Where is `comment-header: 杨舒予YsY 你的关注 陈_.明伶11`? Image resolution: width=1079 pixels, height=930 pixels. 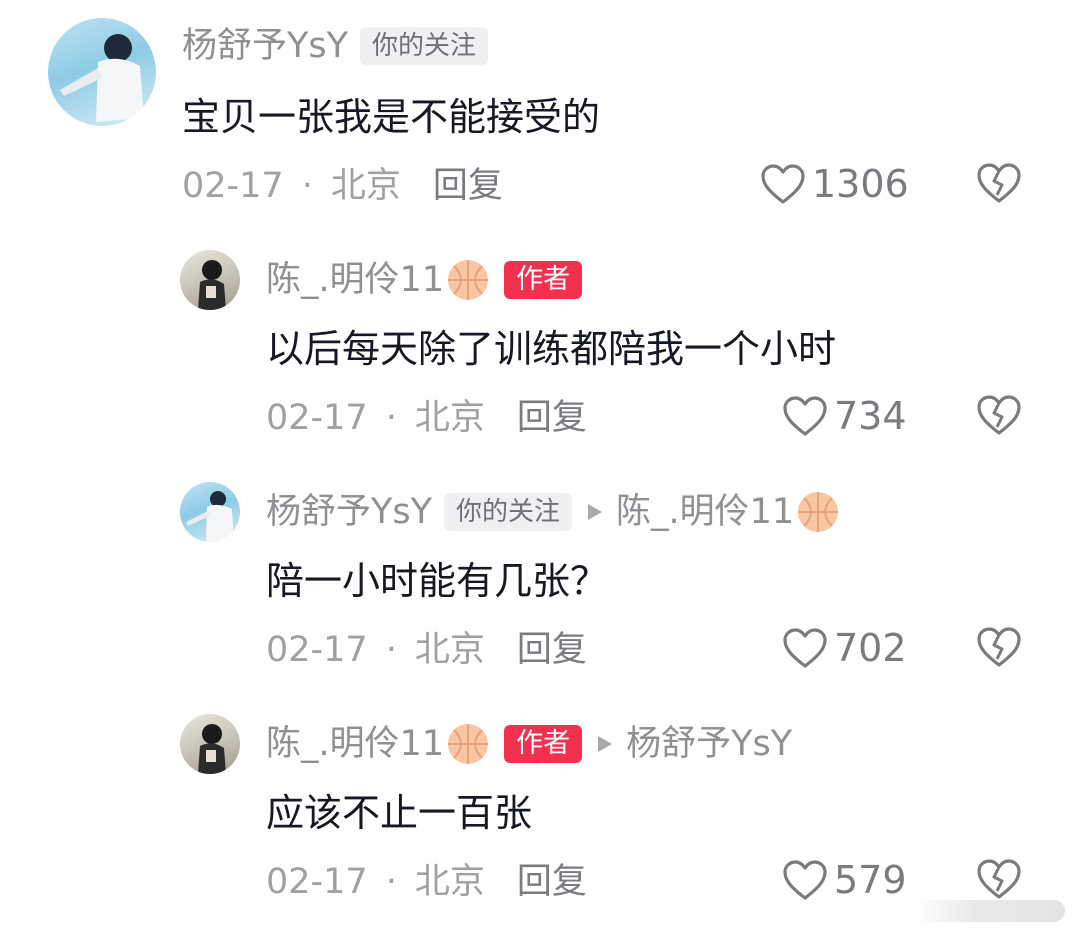 comment-header: 杨舒予YsY 你的关注 陈_.明伶11 is located at coordinates (553, 512).